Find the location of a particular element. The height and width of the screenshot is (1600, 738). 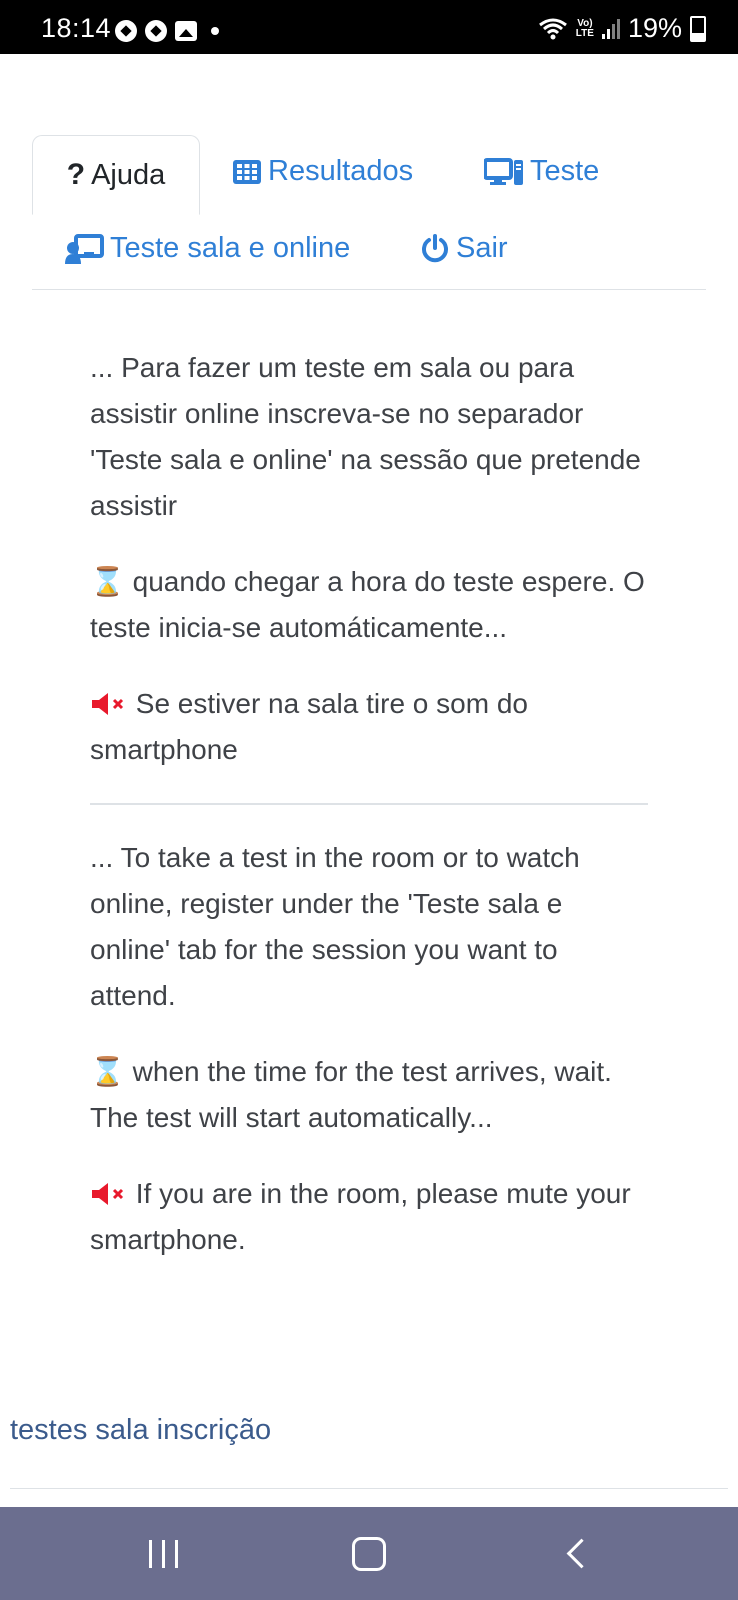

more-notifications-dot-icon is located at coordinates (215, 31).